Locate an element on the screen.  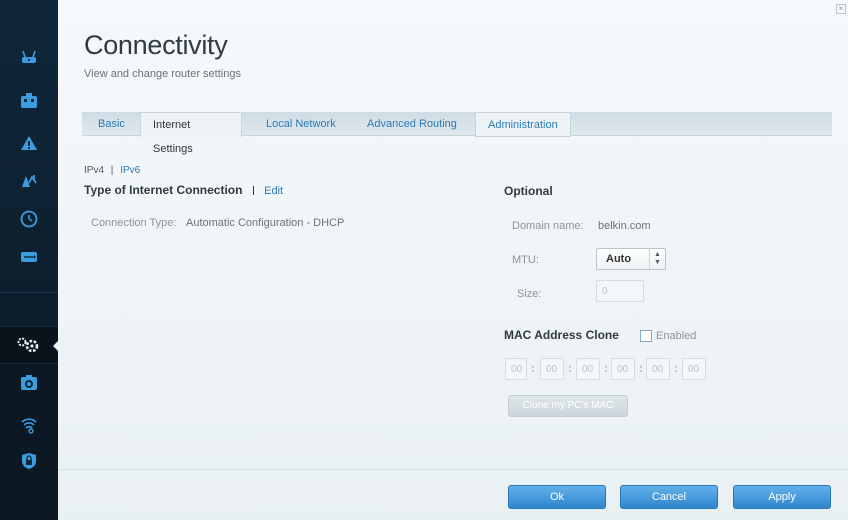
sidebar-item-usb-storage is located at coordinates (29, 257).